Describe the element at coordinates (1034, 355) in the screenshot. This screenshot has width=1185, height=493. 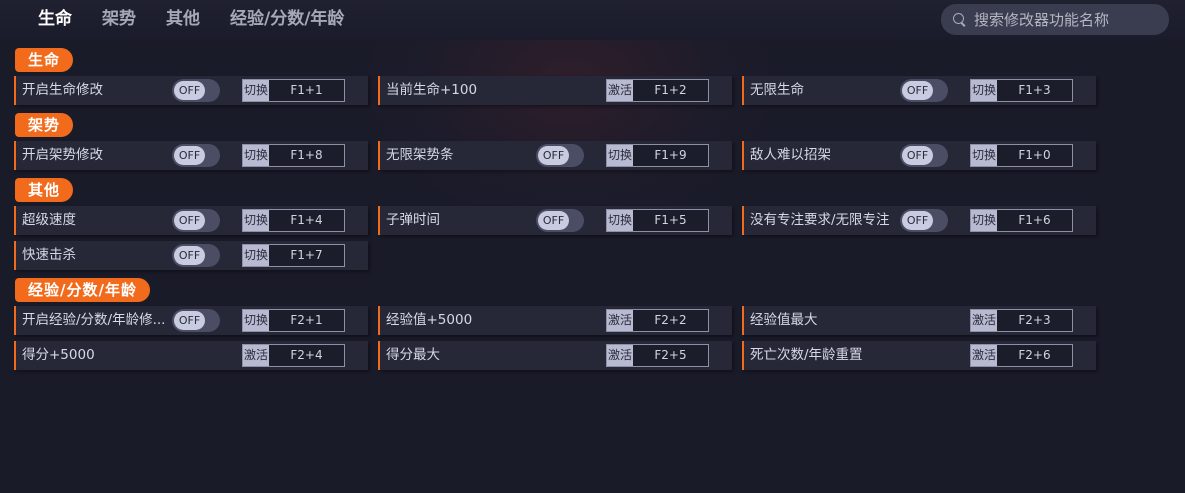
I see `hotkey-key: F2+6` at that location.